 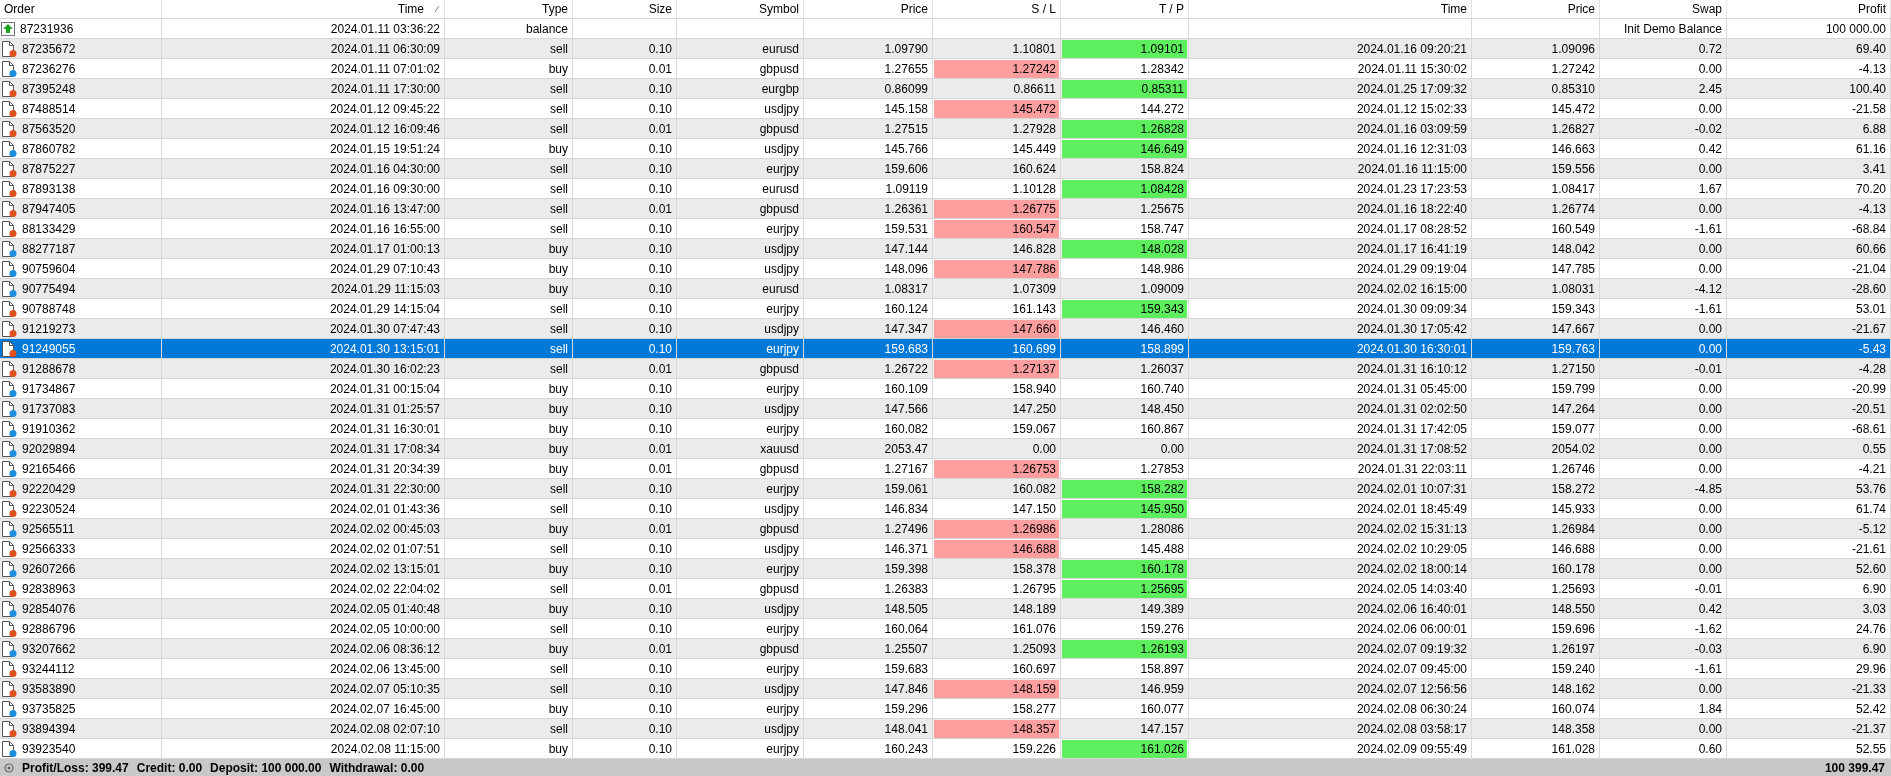 What do you see at coordinates (945, 169) in the screenshot?
I see `table-row: 87875227 2024.01.16 04:30:00 sell 0.10 eurjpy 159.606 160.624 158.824 2024.01.16 11:15:00 159.556 0.00 3.41` at bounding box center [945, 169].